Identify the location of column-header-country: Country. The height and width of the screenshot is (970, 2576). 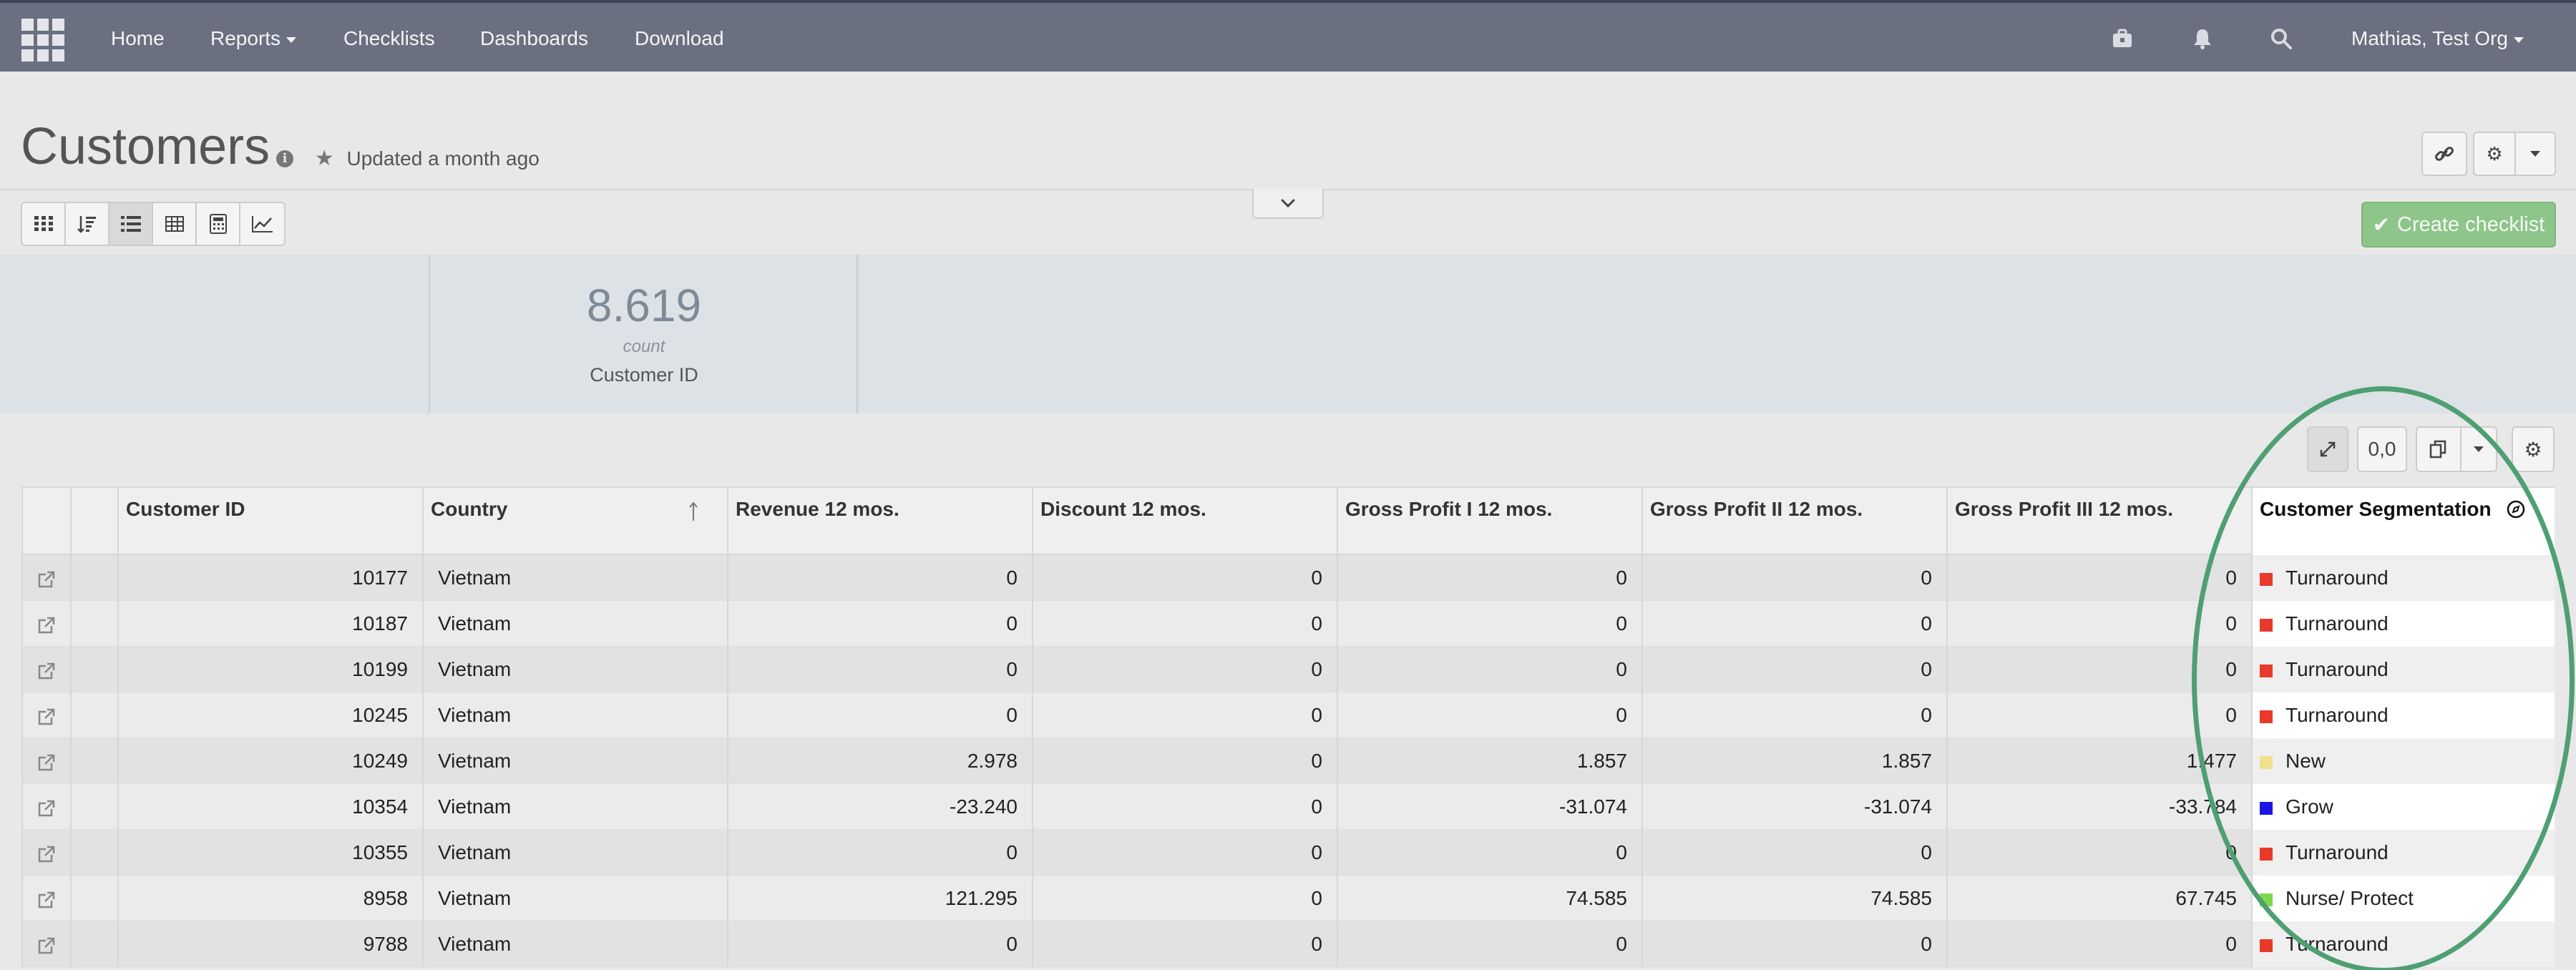
(574, 521).